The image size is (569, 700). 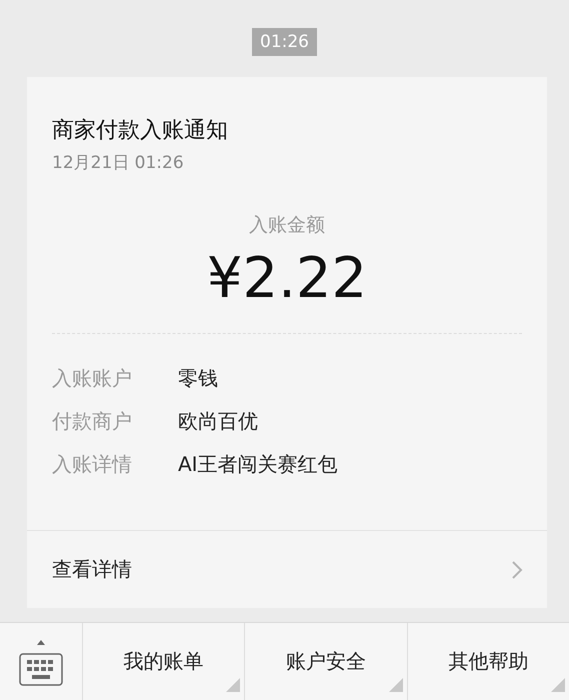 I want to click on row-label: 付款商户, so click(x=92, y=421).